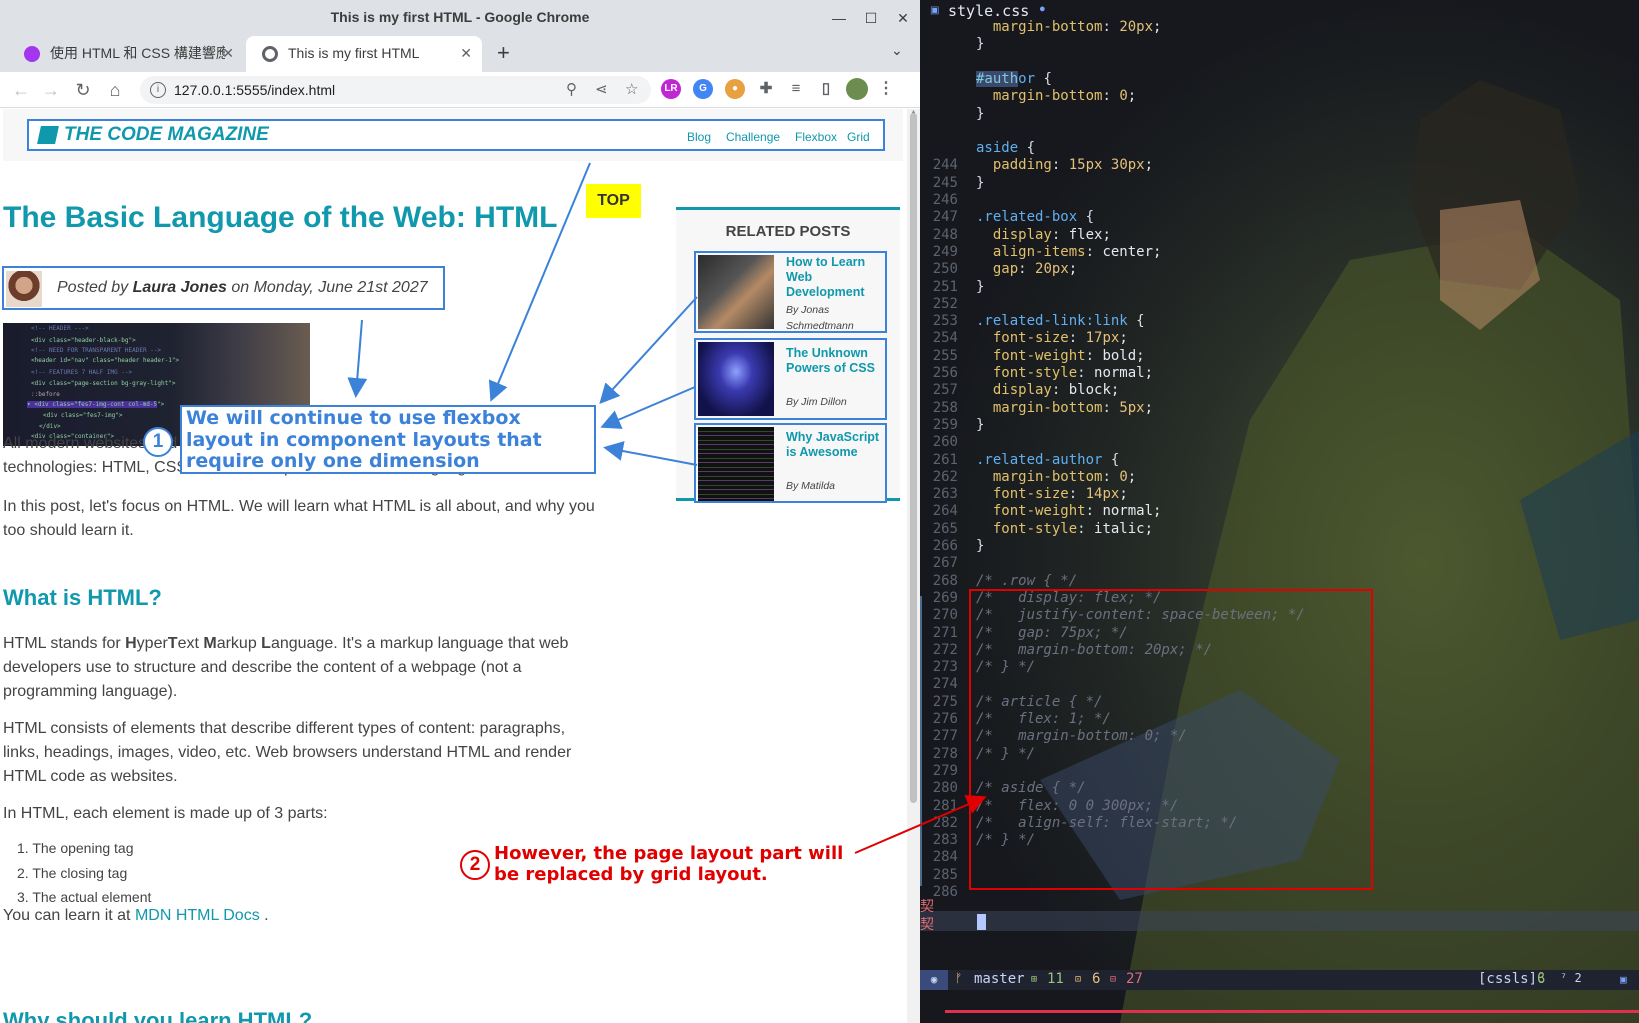 The height and width of the screenshot is (1023, 1639). What do you see at coordinates (82, 597) in the screenshot?
I see `heading-what-is-html: What is HTML?` at bounding box center [82, 597].